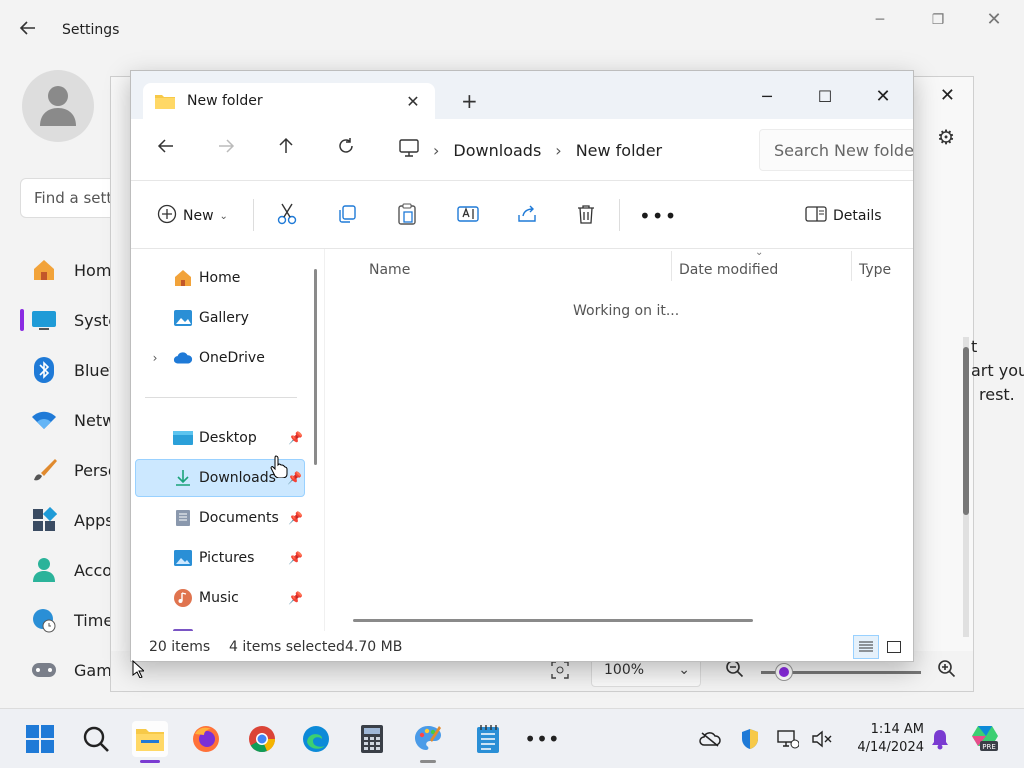 The image size is (1024, 768). I want to click on nav-item-accounts: Accounts, so click(75, 570).